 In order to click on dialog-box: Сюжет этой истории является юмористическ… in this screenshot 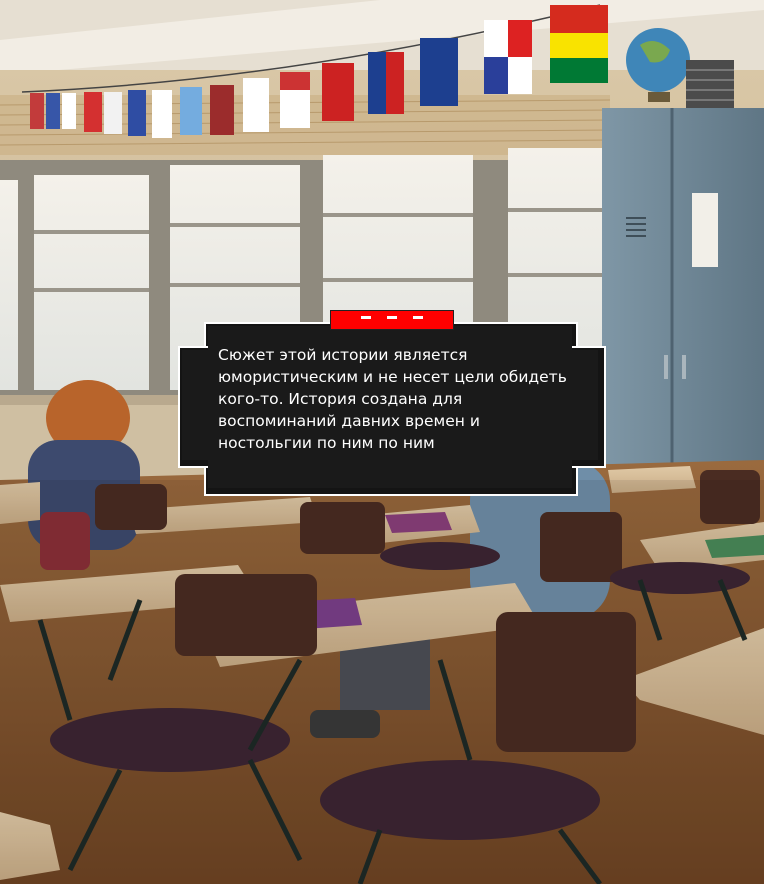, I will do `click(392, 403)`.